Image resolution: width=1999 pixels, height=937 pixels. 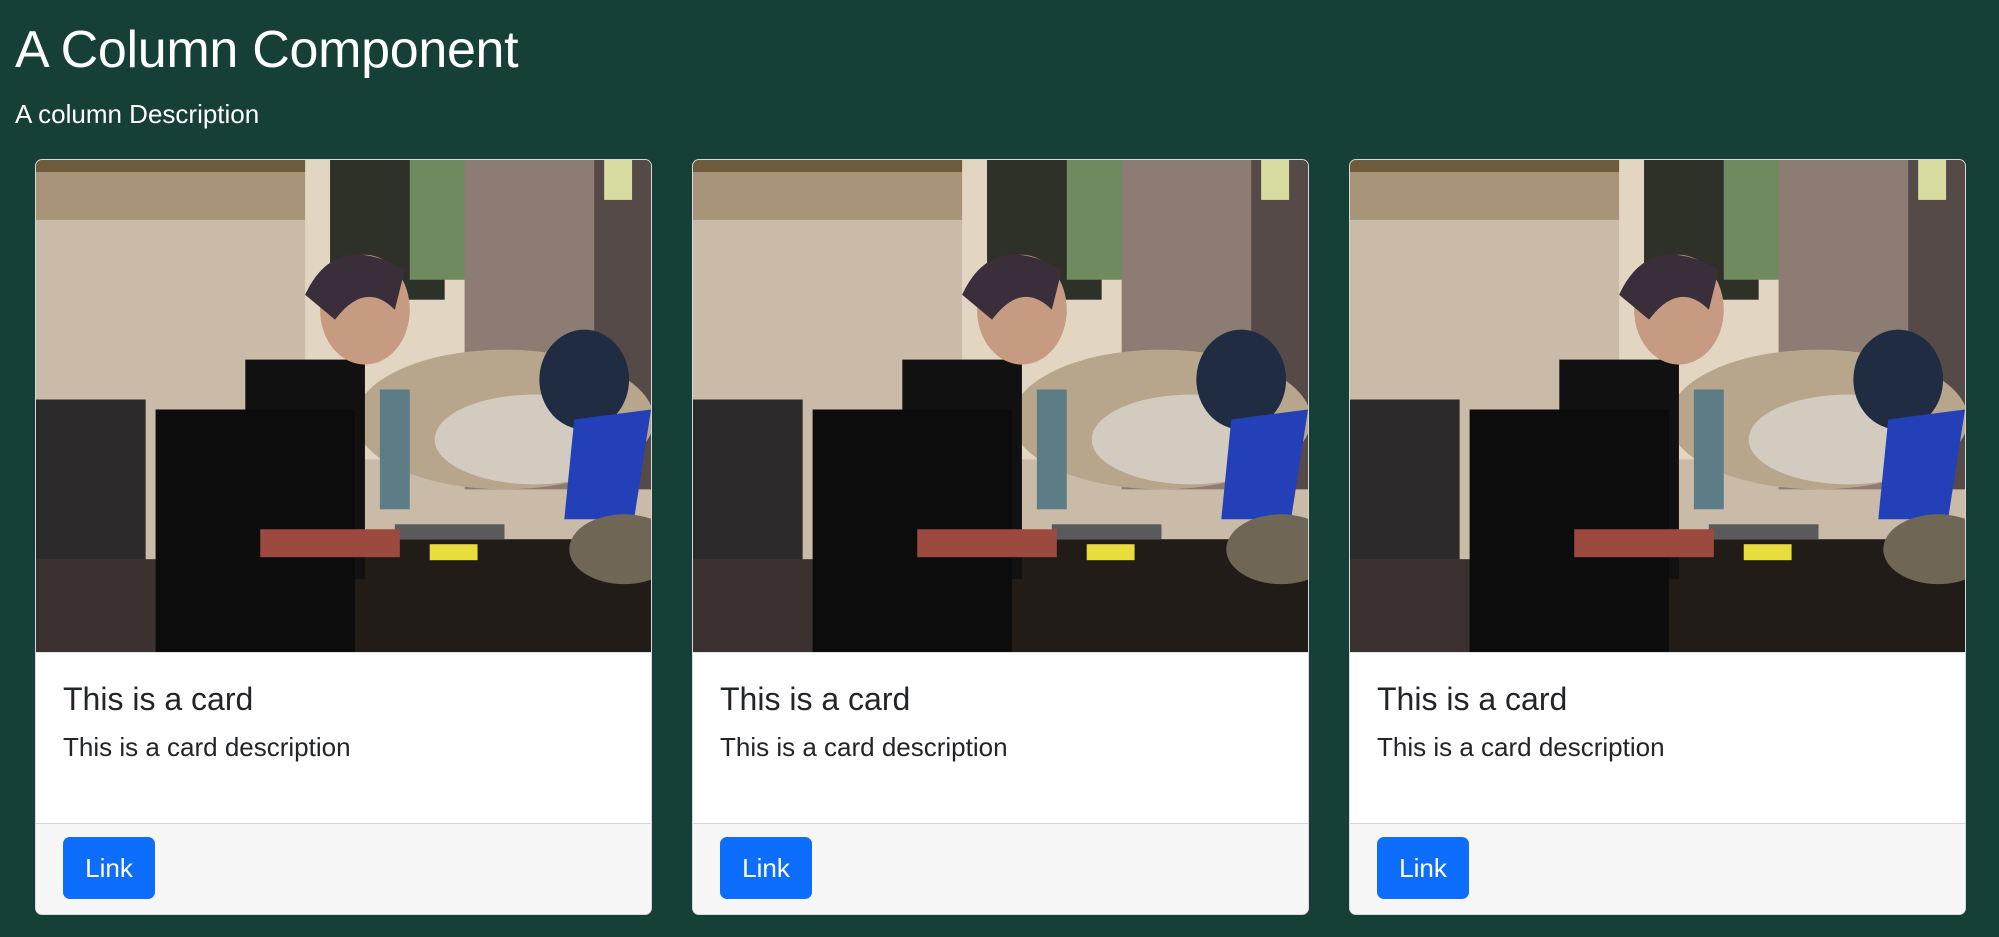 I want to click on page-title: A Column Component, so click(x=267, y=50).